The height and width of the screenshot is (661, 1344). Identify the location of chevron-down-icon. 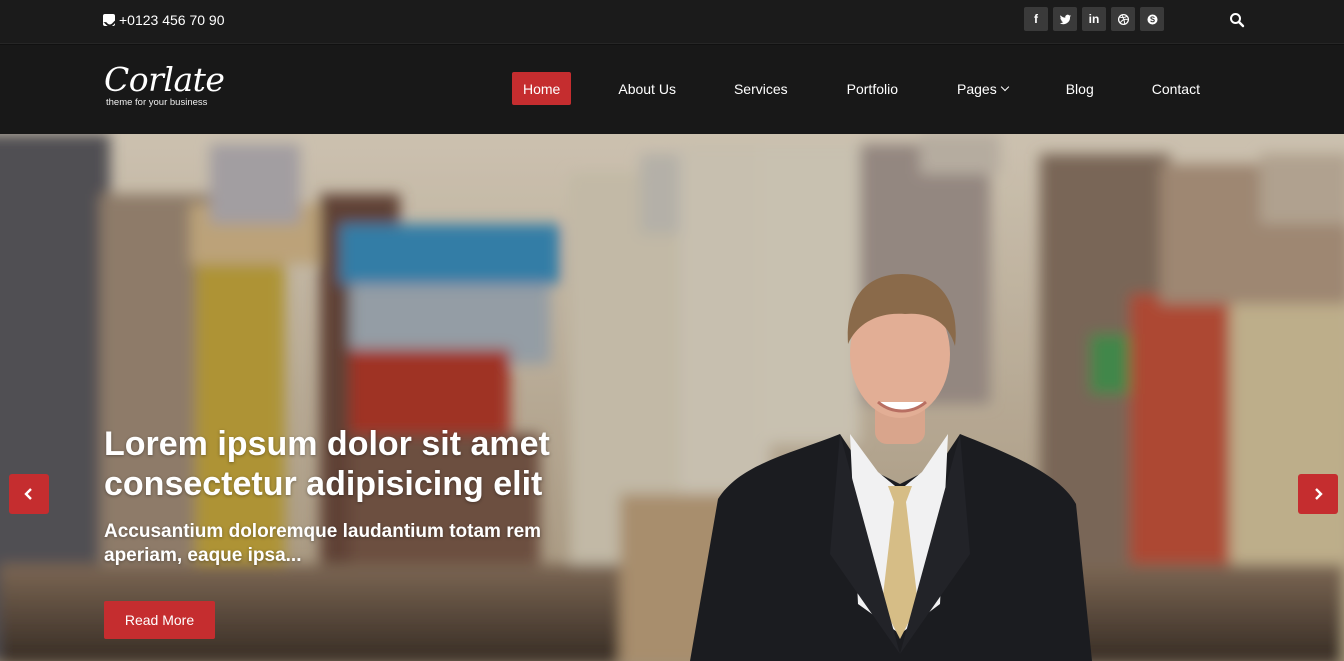
(1004, 86).